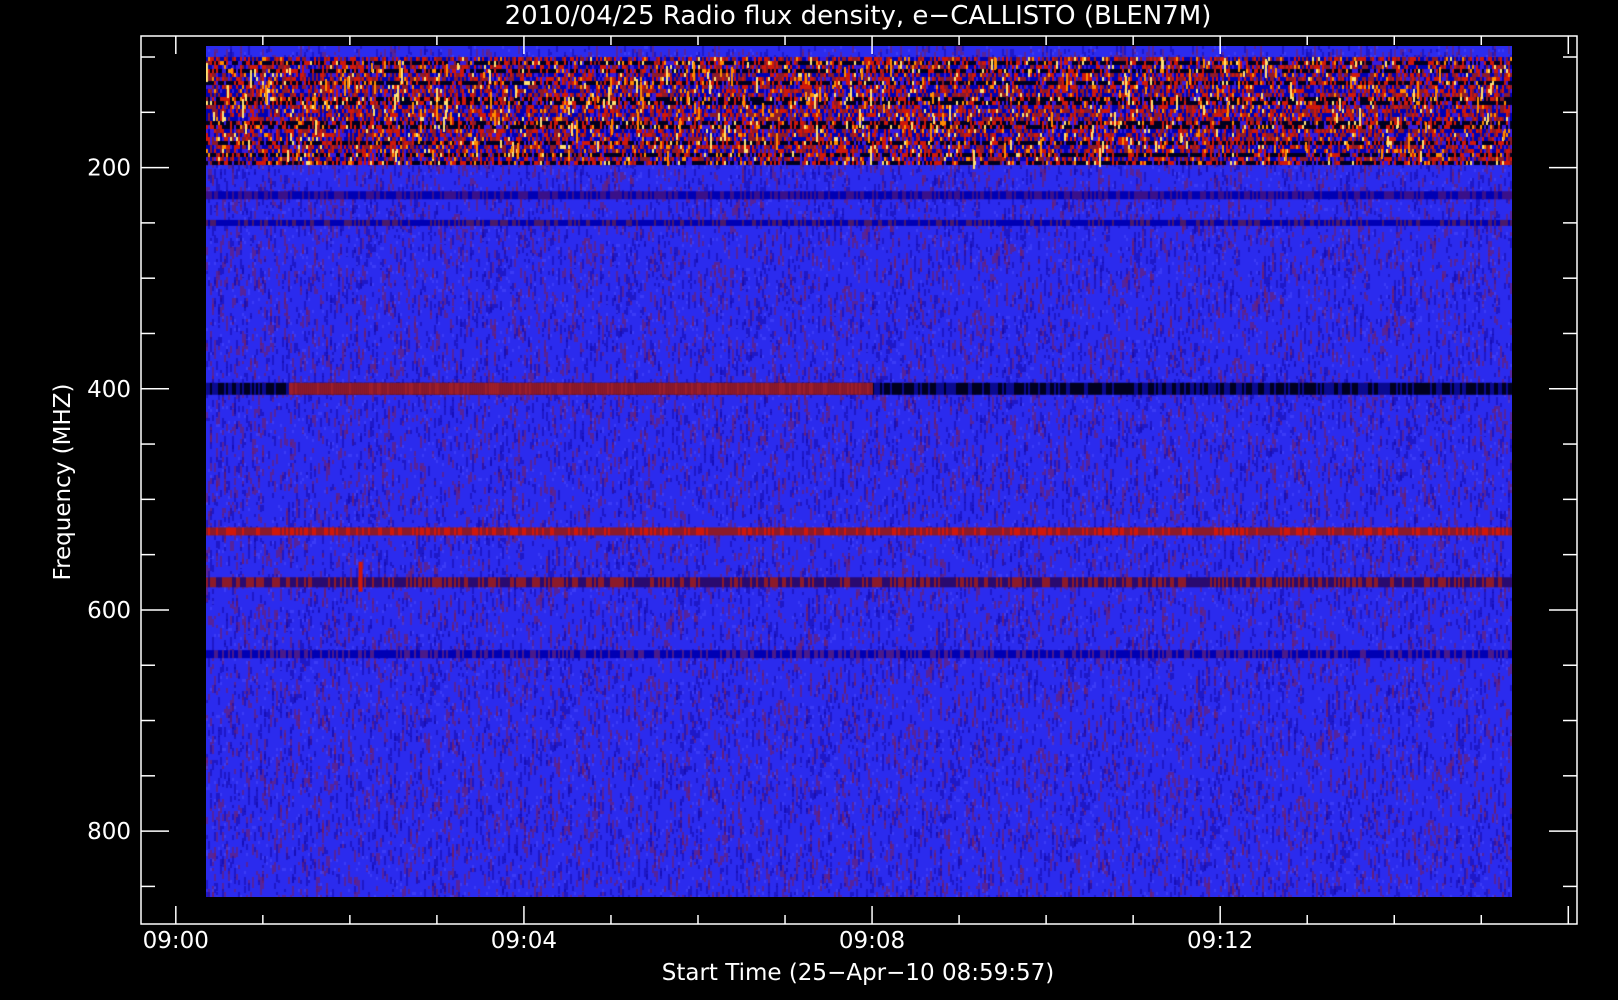  I want to click on y-tick-label: 200, so click(109, 169).